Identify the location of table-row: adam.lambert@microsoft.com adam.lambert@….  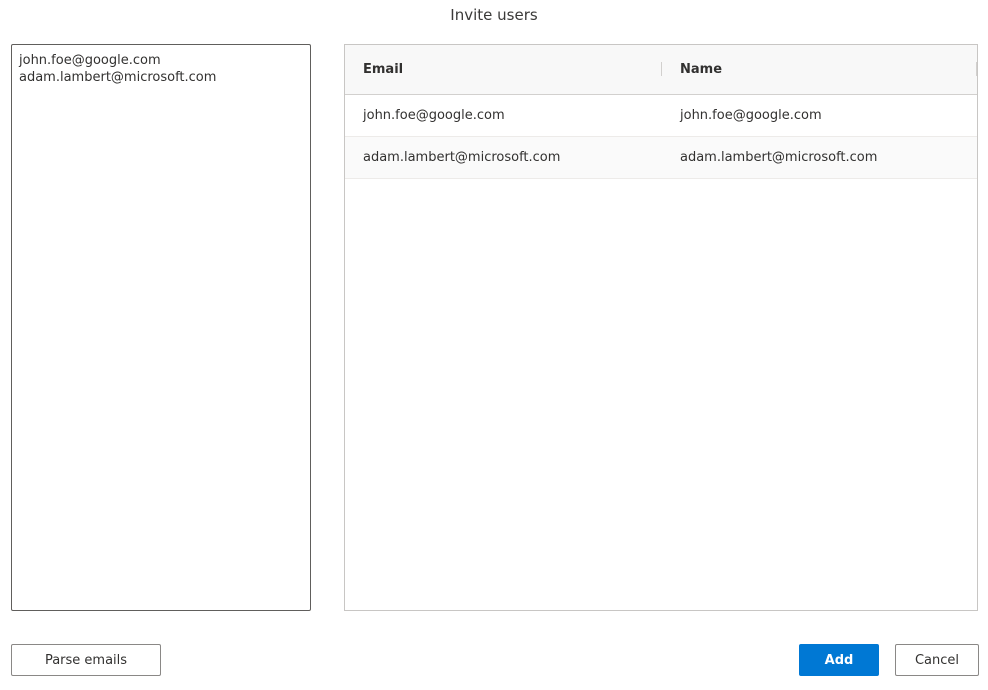
(661, 158).